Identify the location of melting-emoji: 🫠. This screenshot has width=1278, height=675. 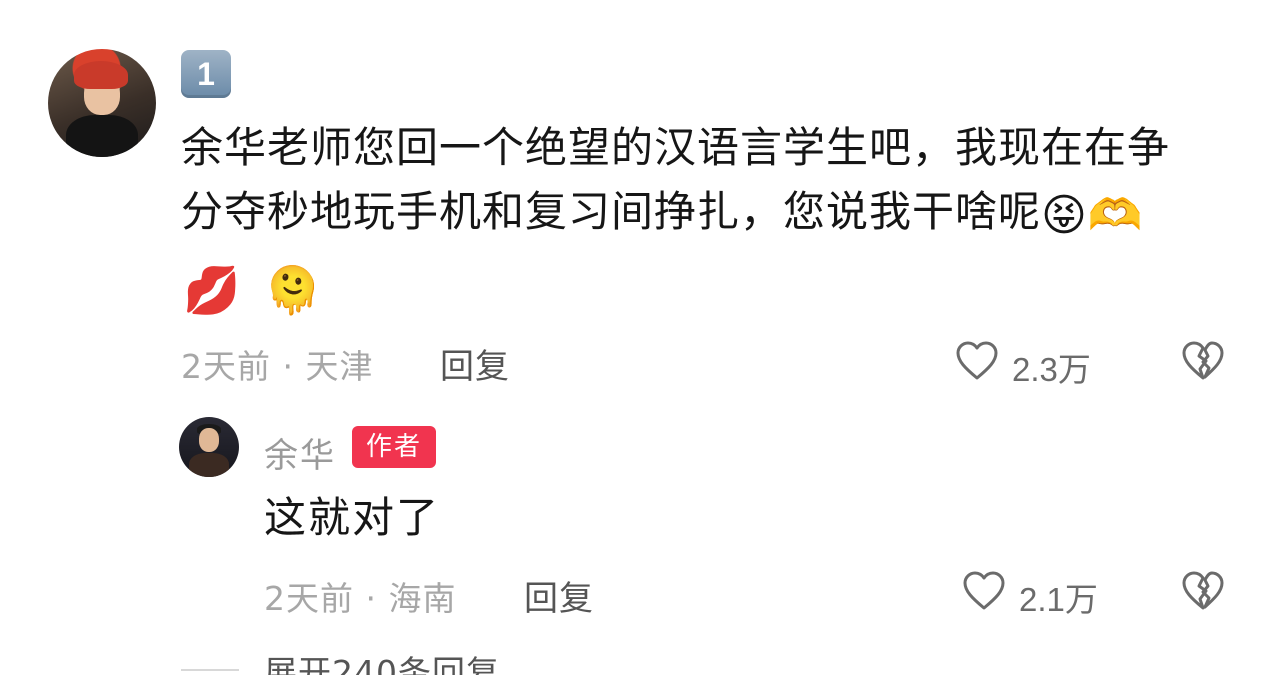
(293, 290).